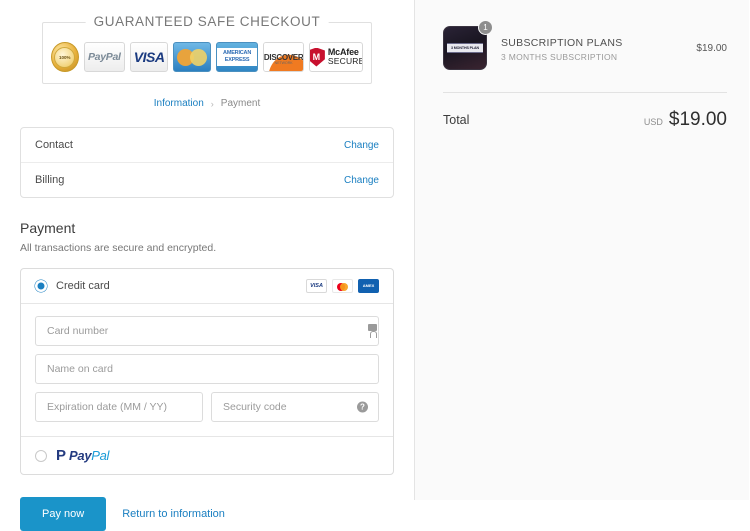 This screenshot has width=750, height=531. I want to click on name-on-card-field: Name on card, so click(207, 369).